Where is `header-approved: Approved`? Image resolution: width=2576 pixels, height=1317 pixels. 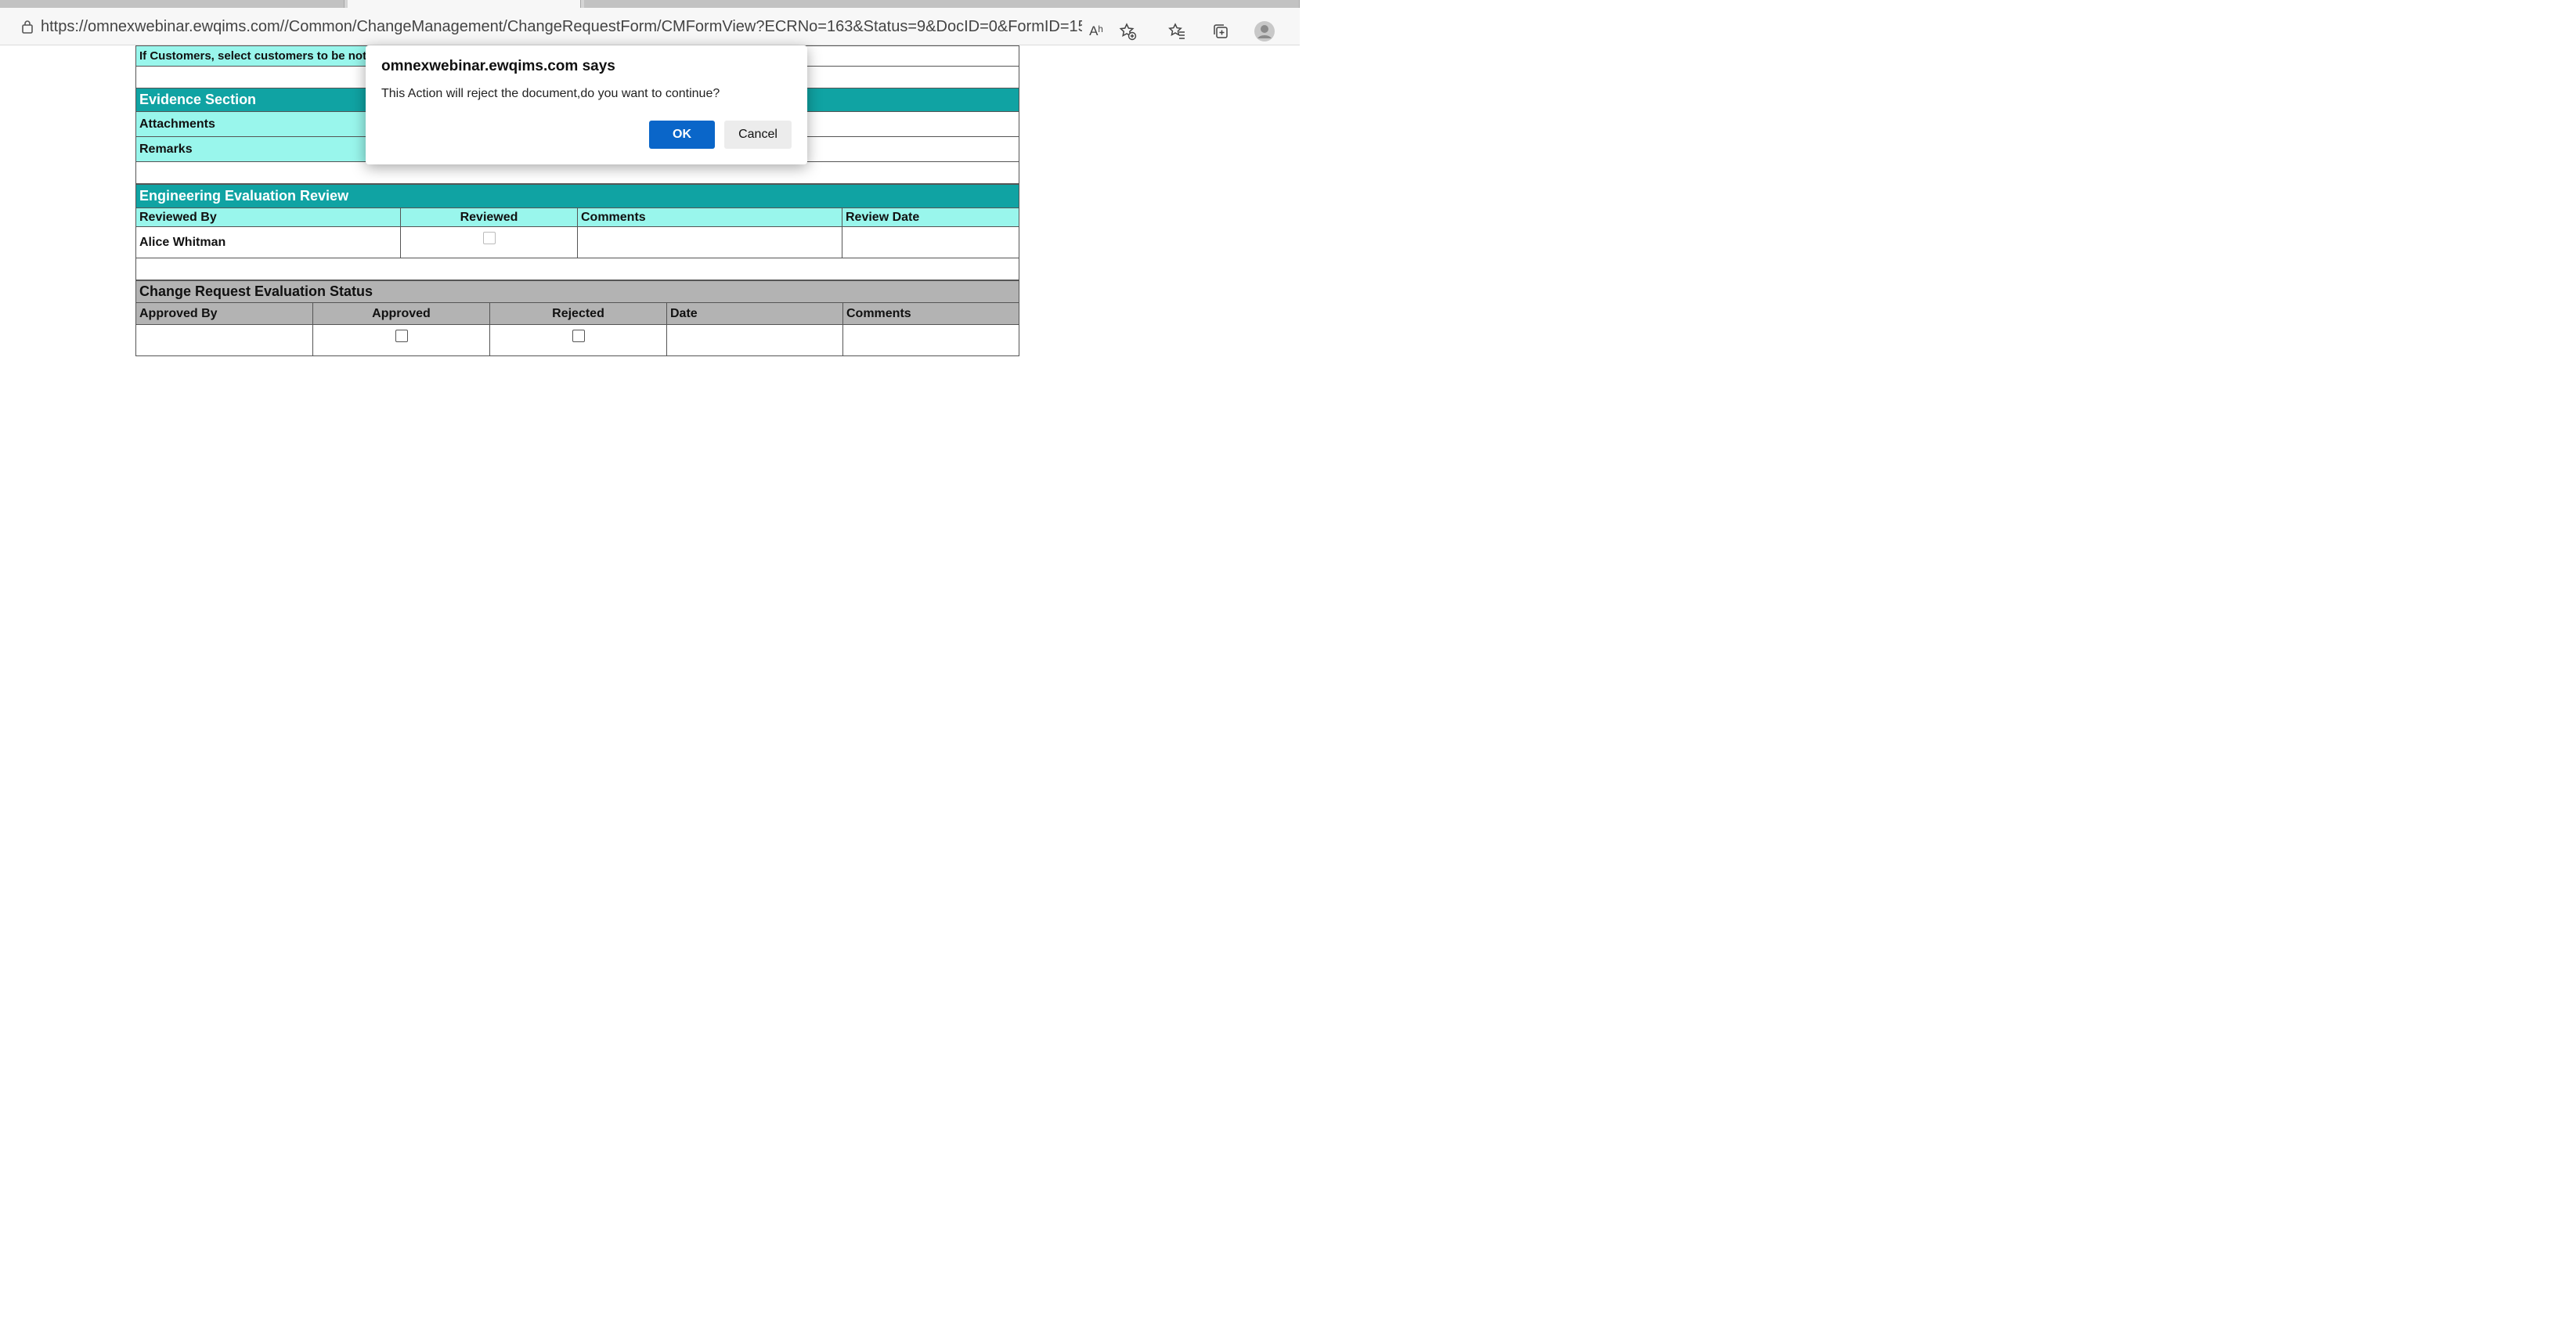
header-approved: Approved is located at coordinates (401, 313).